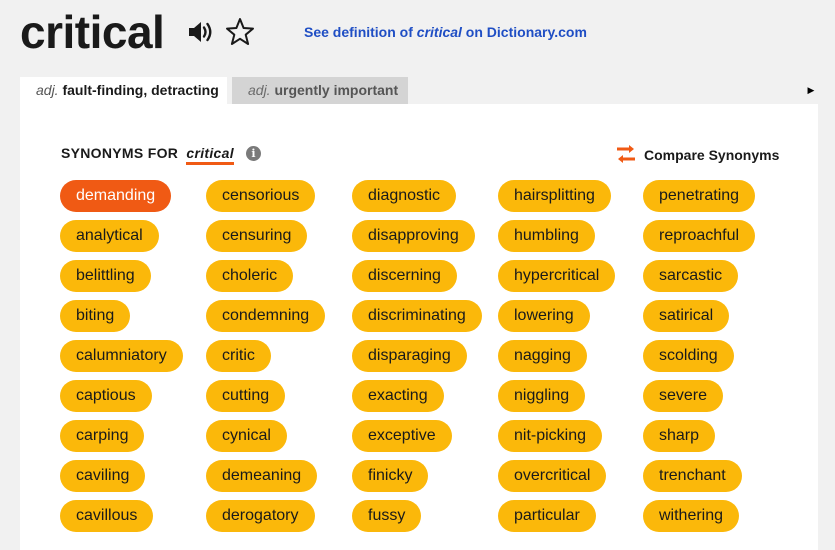 The height and width of the screenshot is (550, 835). Describe the element at coordinates (107, 516) in the screenshot. I see `synonym-pill: cavillous` at that location.